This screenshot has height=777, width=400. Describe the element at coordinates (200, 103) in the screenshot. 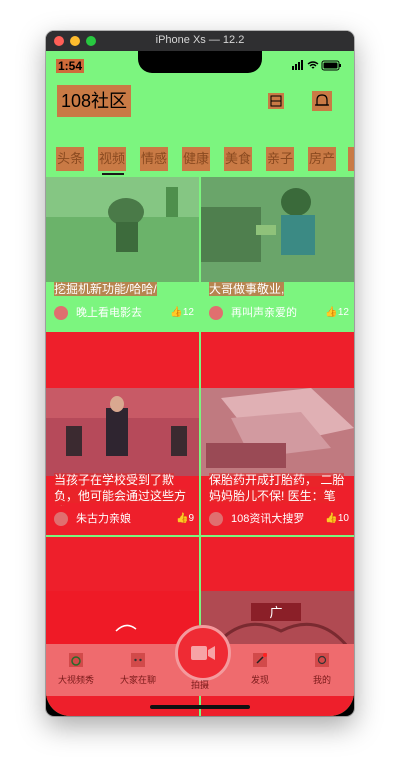

I see `app-header: 108社区` at that location.